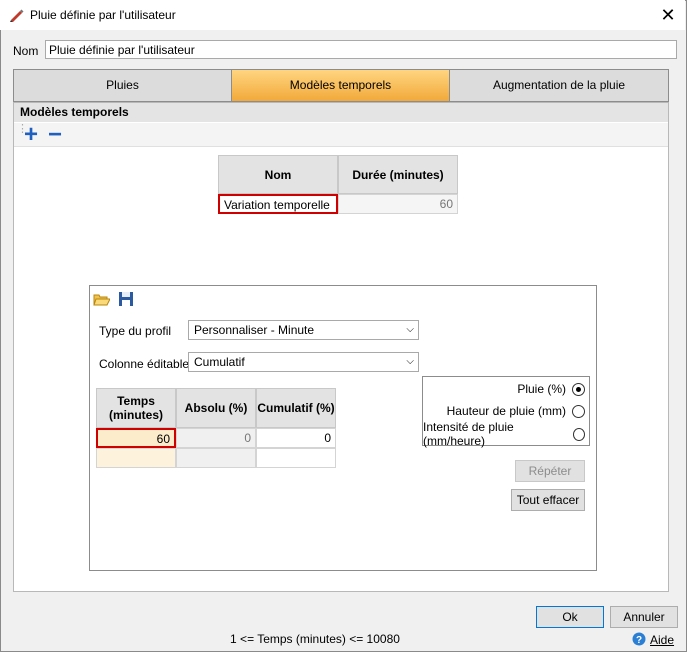 The image size is (687, 652). I want to click on model-duration-cell: 60, so click(398, 204).